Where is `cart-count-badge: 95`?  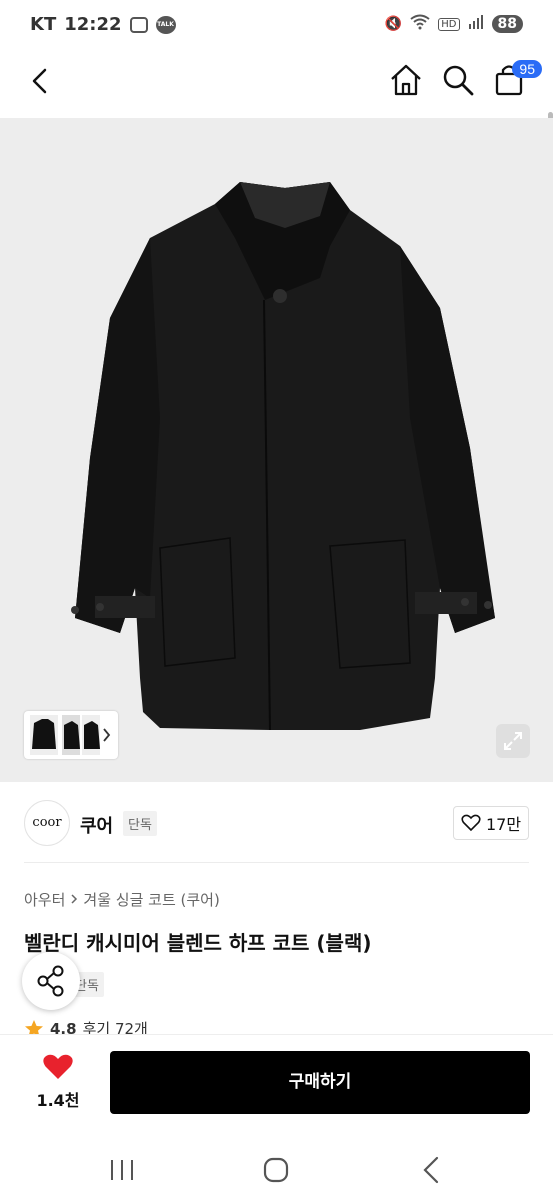
cart-count-badge: 95 is located at coordinates (527, 69).